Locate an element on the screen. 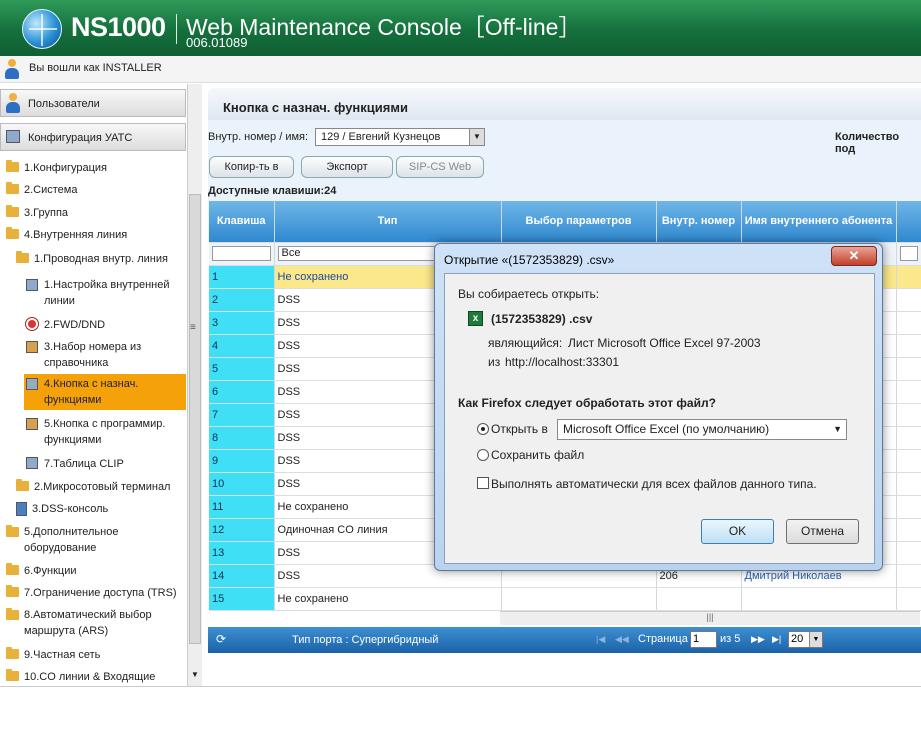 This screenshot has height=729, width=921. sidebar-item-features: 6.Функции is located at coordinates (93, 571).